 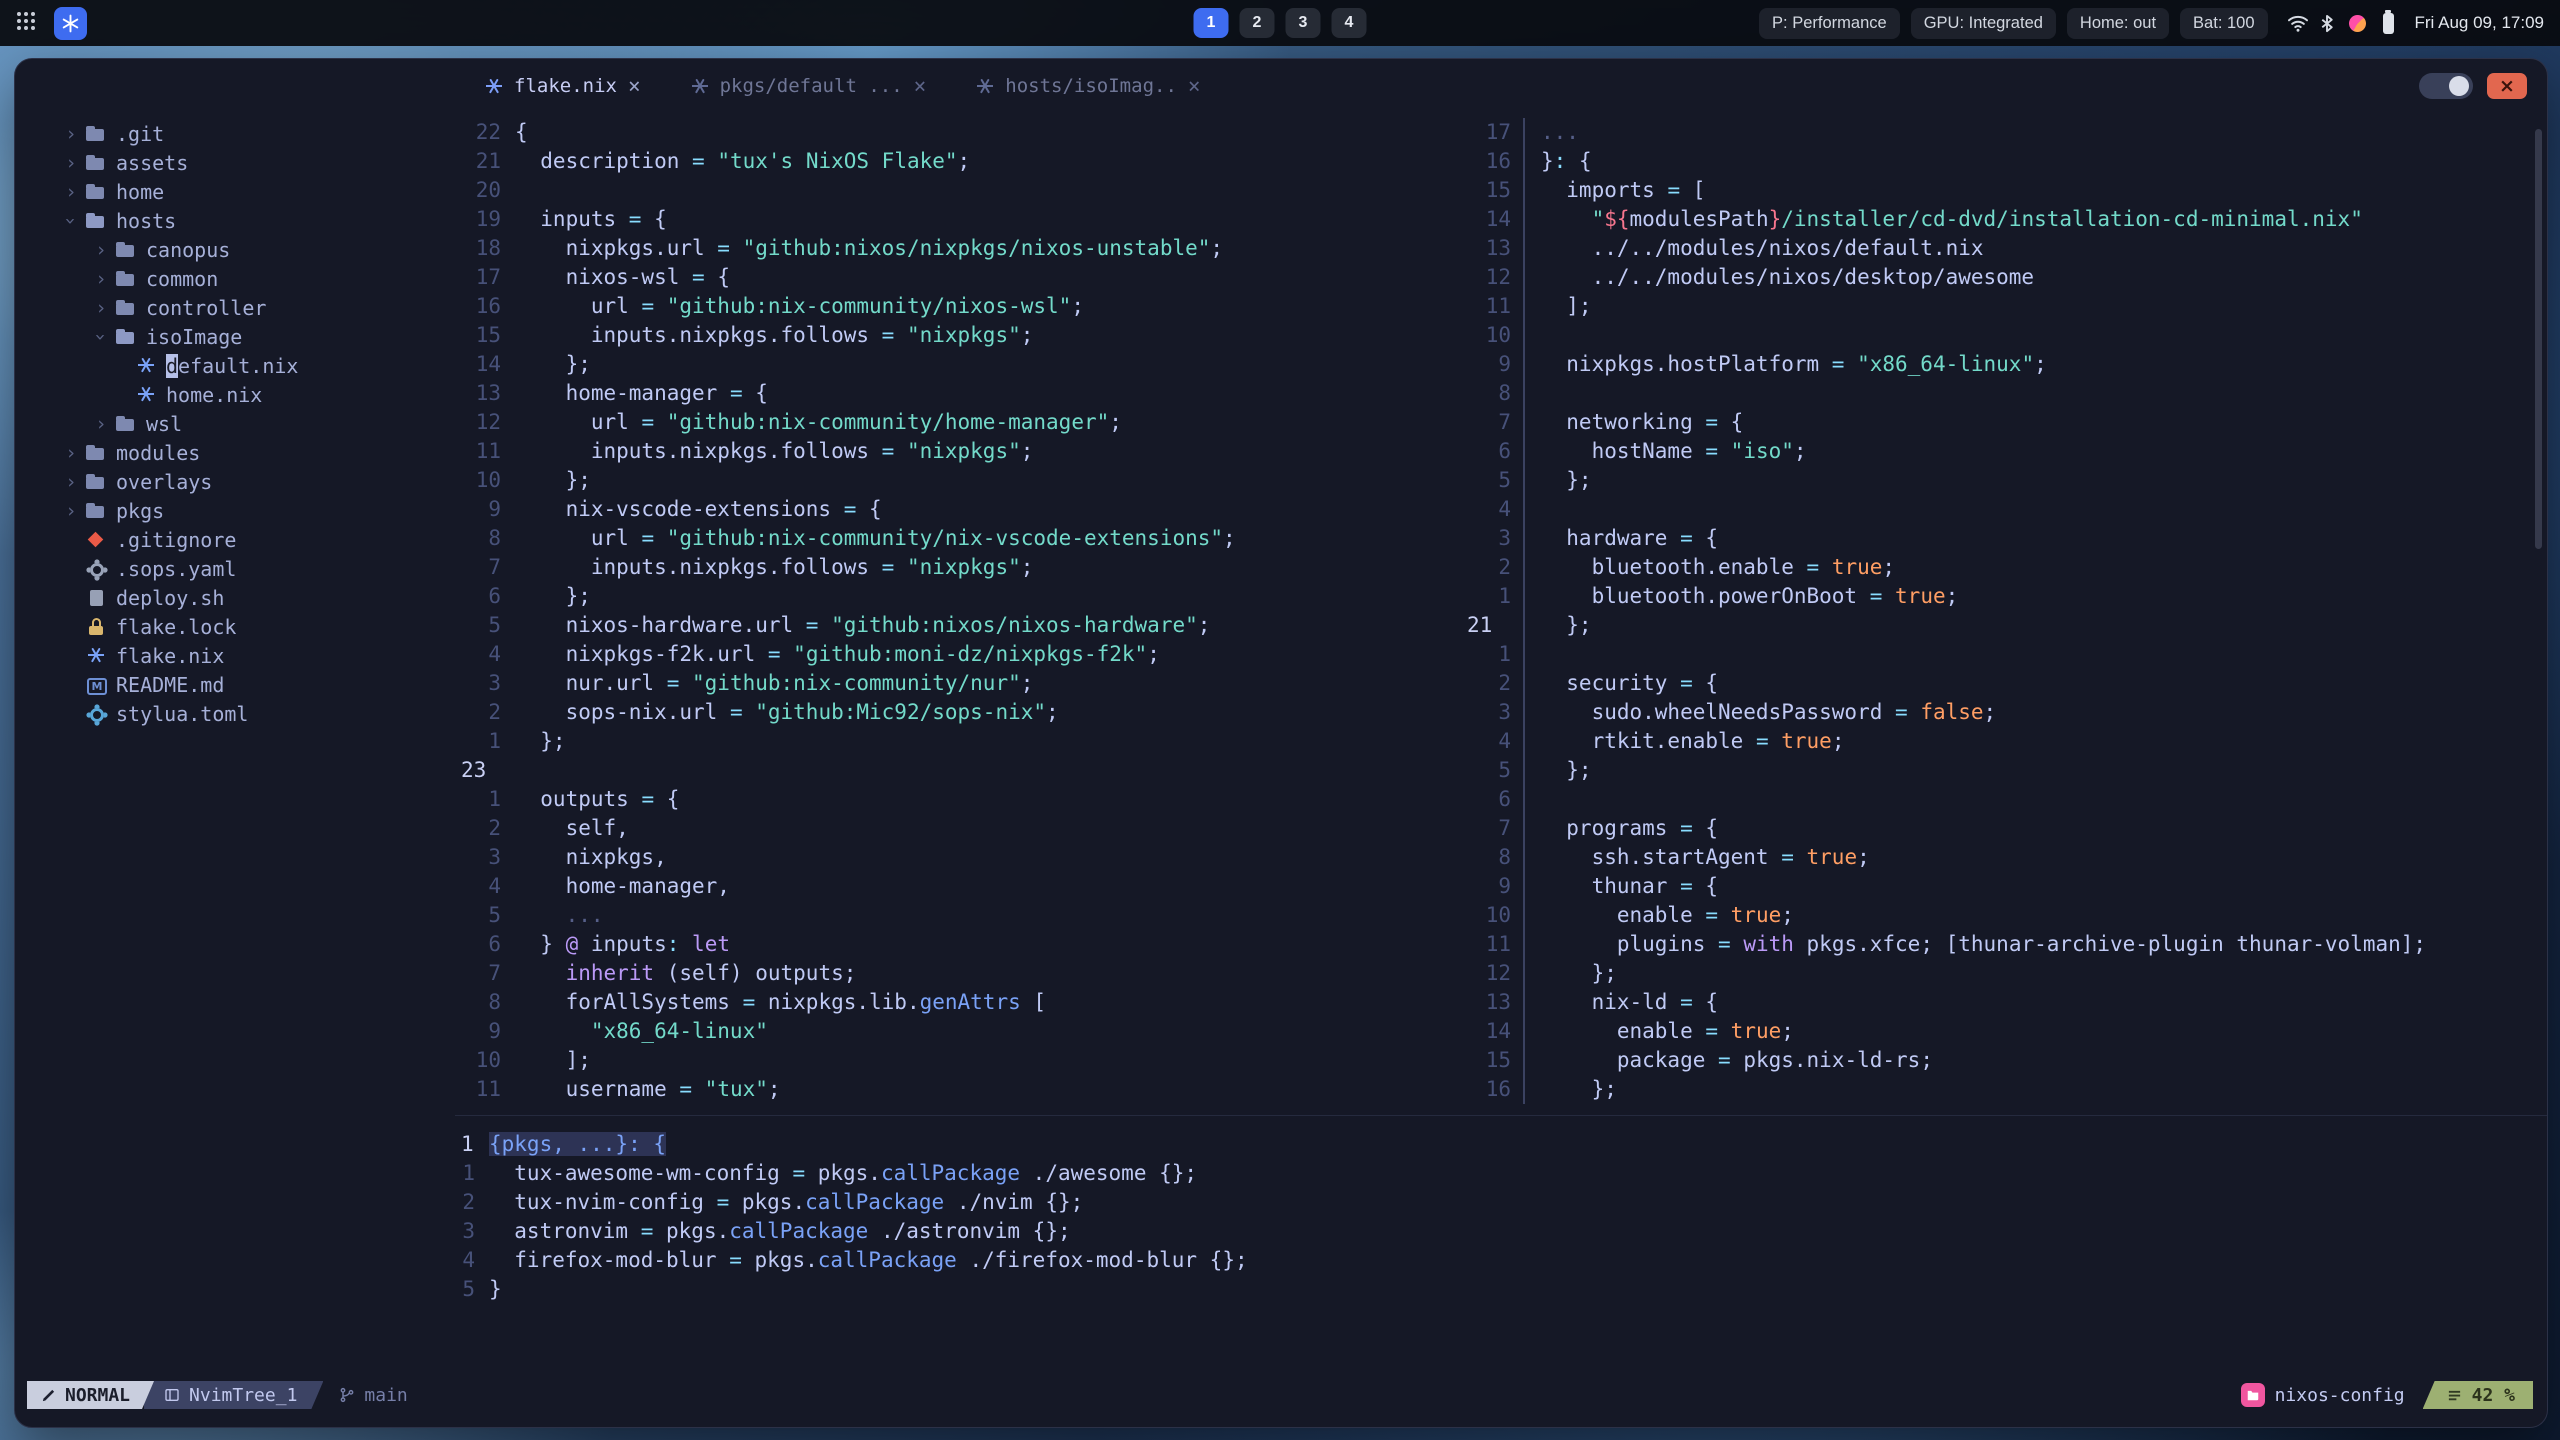 What do you see at coordinates (2006, 1089) in the screenshot?
I see `code-line: 16 };` at bounding box center [2006, 1089].